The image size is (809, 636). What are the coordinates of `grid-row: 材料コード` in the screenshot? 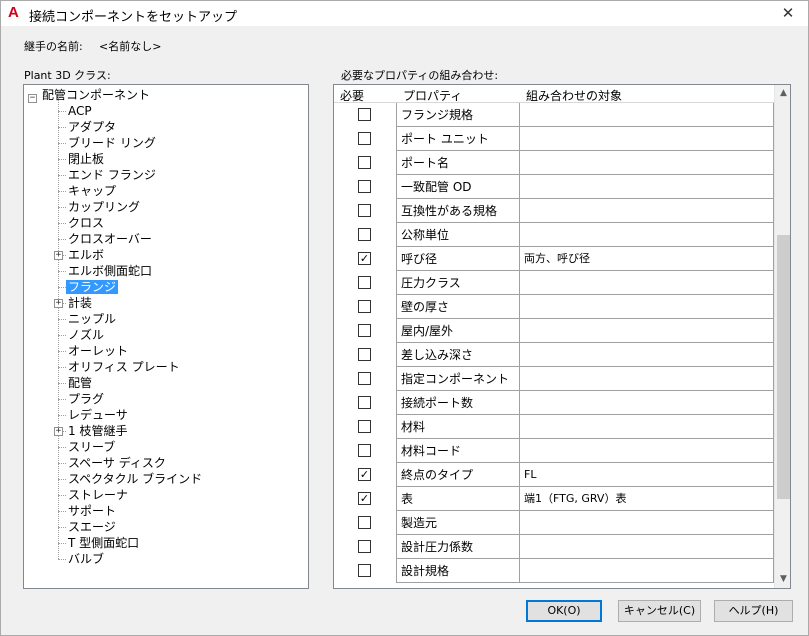 It's located at (554, 451).